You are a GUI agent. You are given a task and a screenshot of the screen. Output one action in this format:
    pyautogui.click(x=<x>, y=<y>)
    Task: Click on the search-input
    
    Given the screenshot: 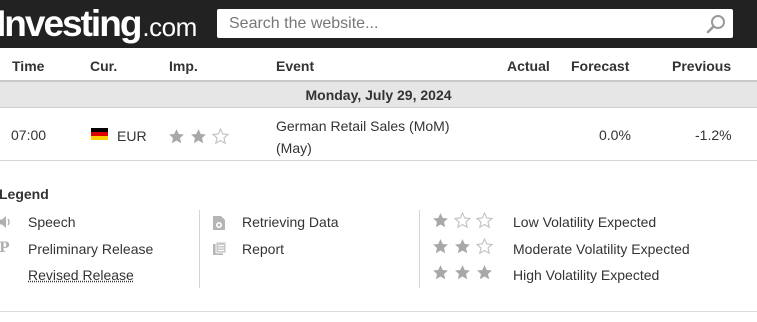 What is the action you would take?
    pyautogui.click(x=457, y=23)
    